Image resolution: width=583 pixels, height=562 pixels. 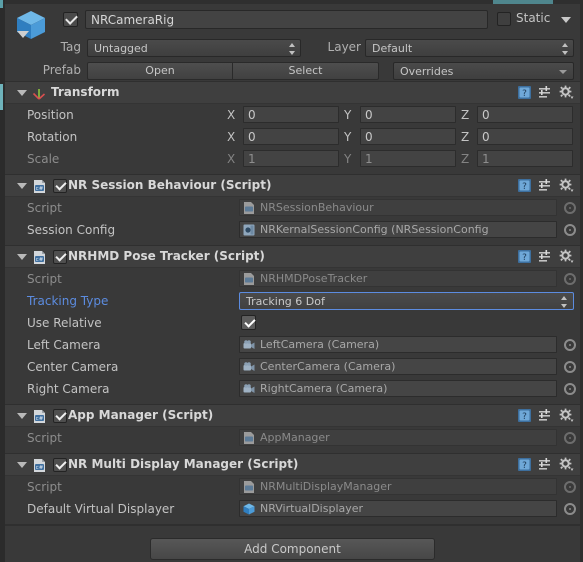 I want to click on field-rotation-x: 0, so click(x=291, y=136).